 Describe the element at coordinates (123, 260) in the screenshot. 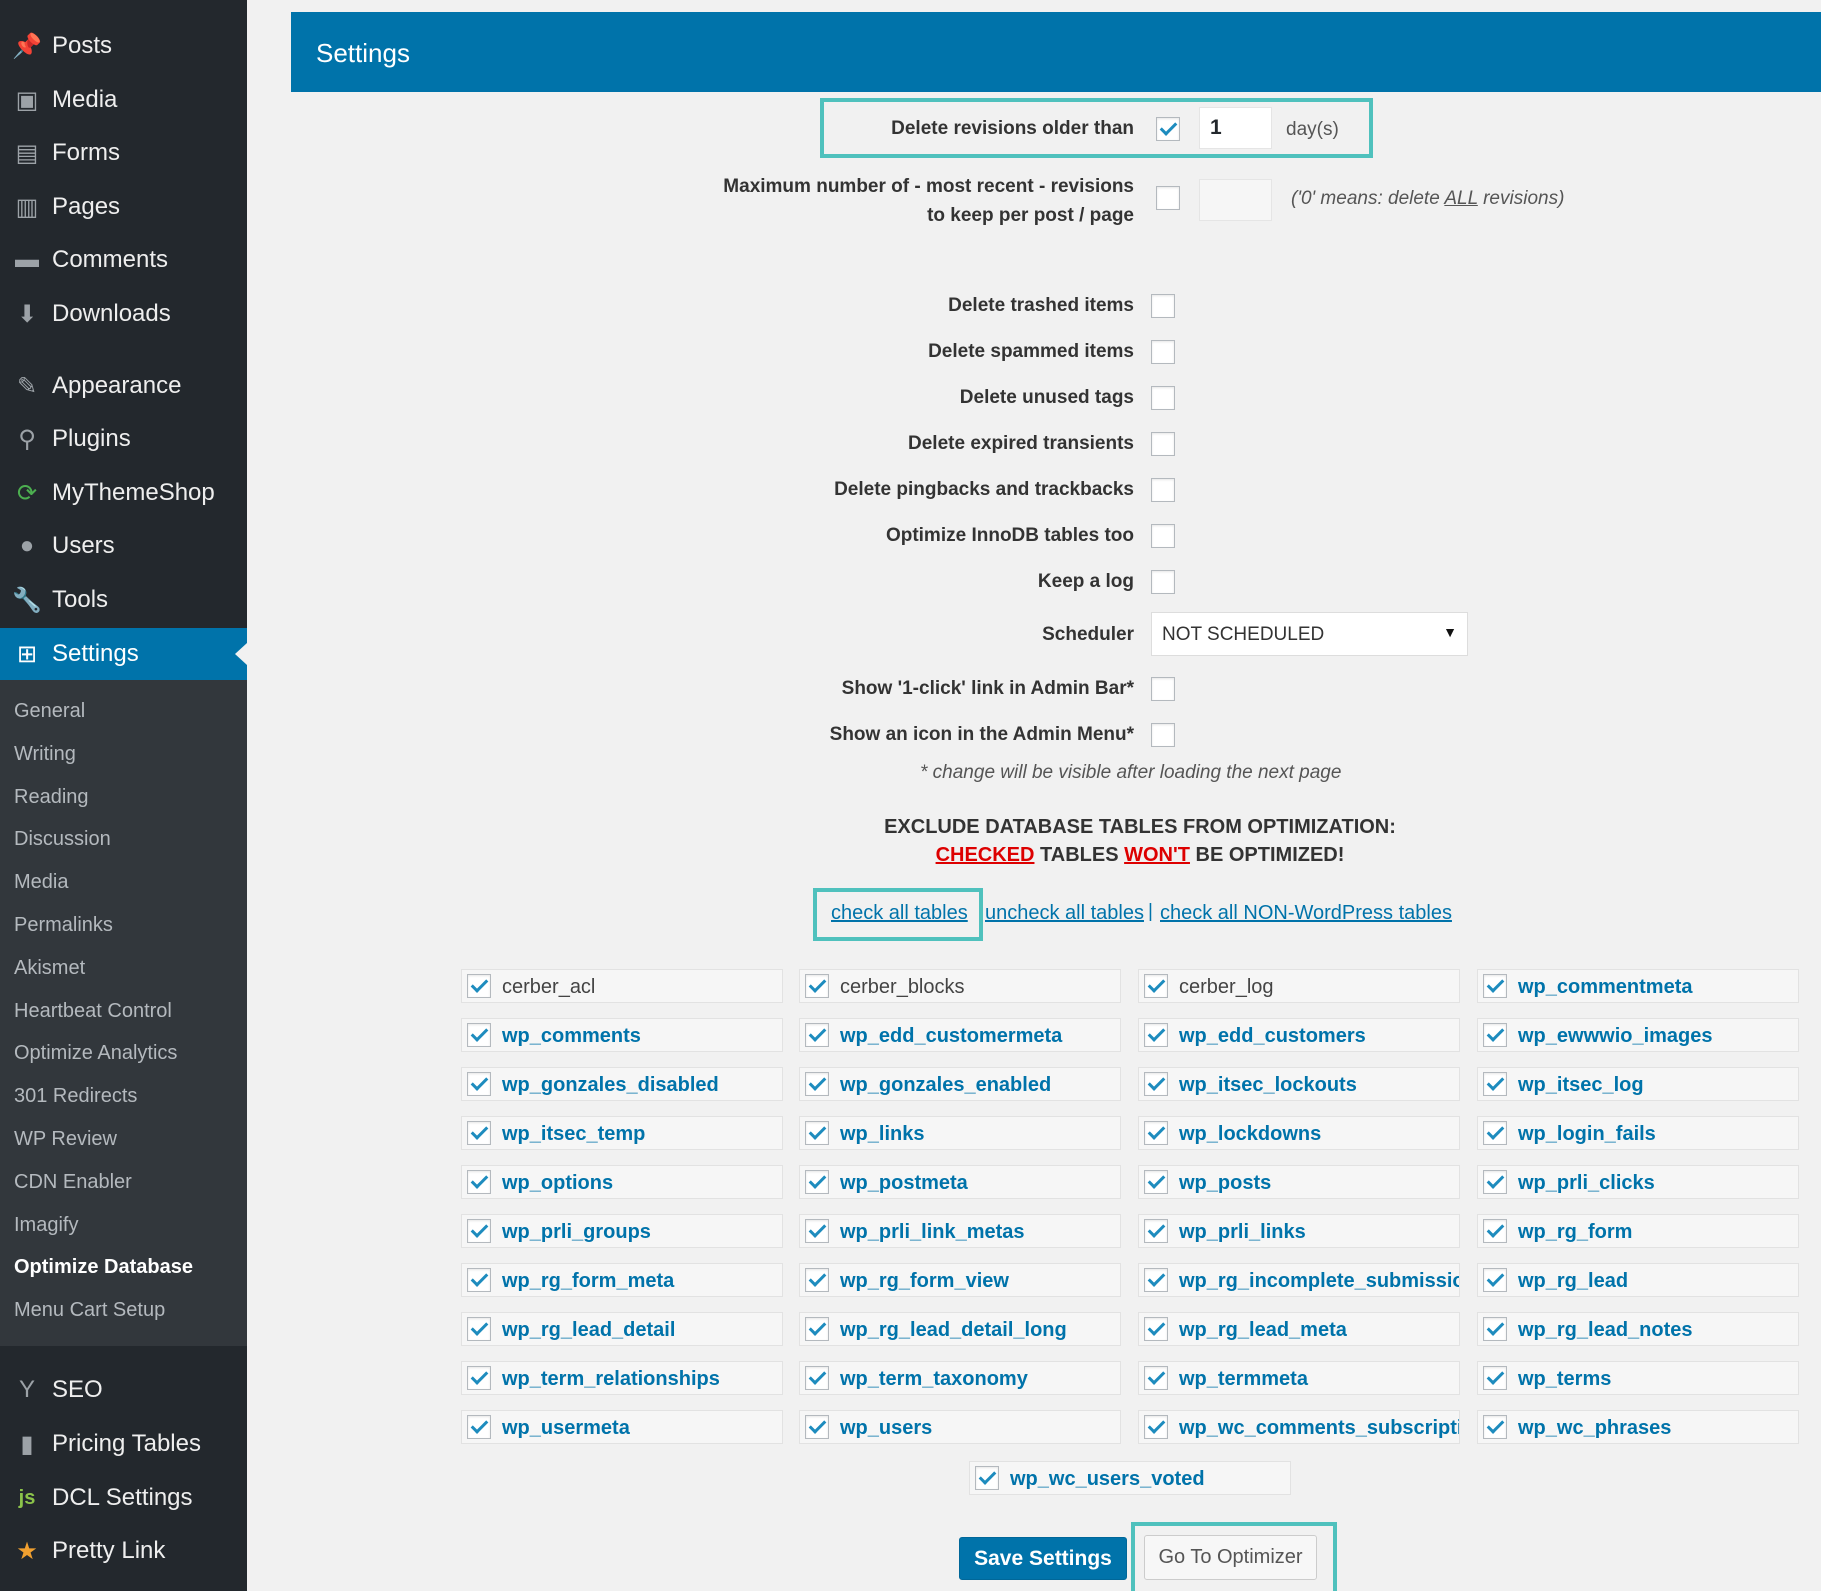

I see `sidebar-item-comments: ▬ Comments` at that location.